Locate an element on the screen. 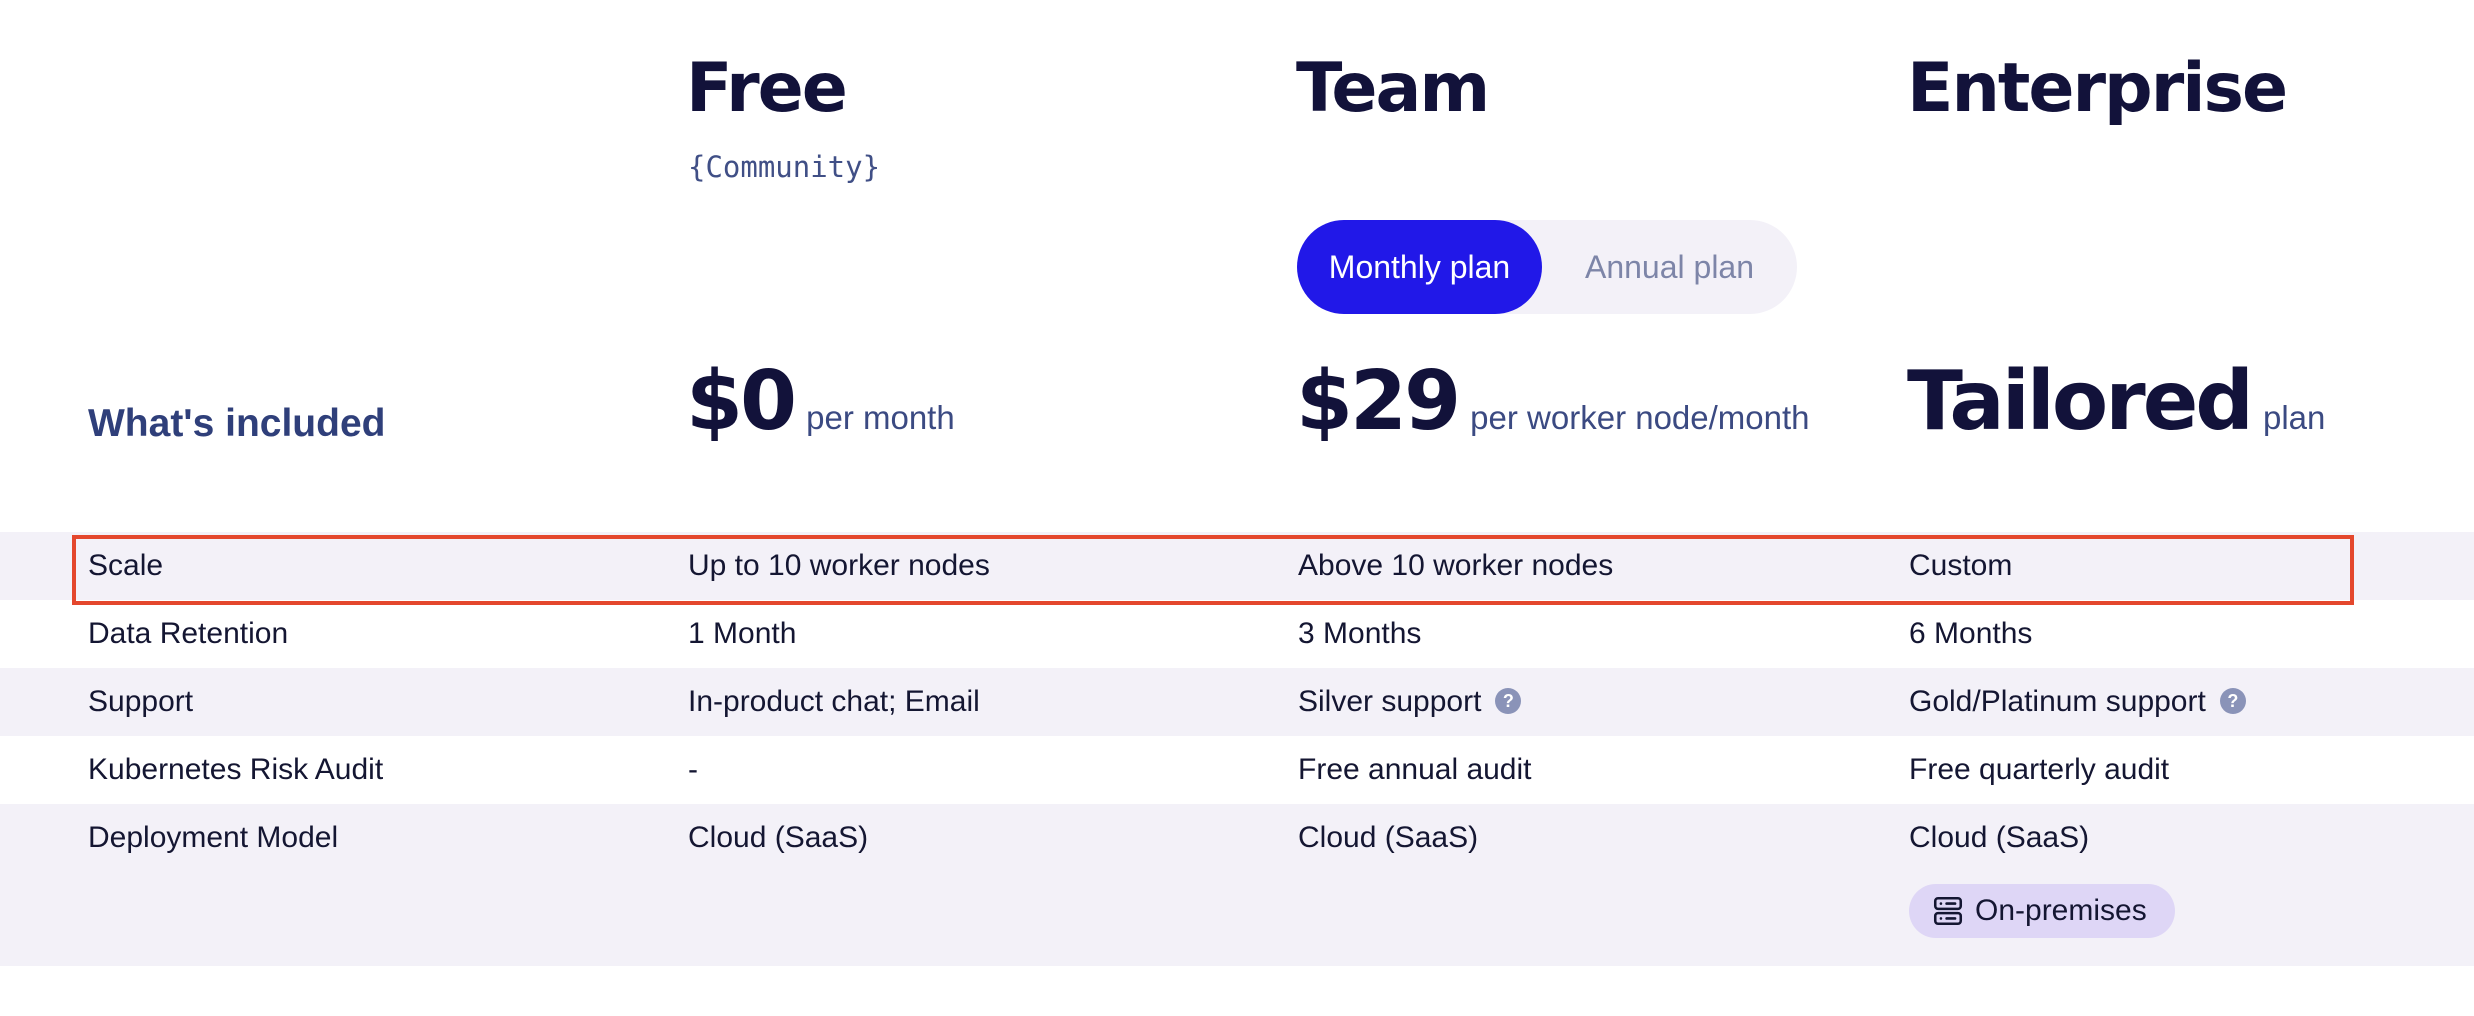 This screenshot has width=2474, height=1016. cell-enterprise: 6 Months is located at coordinates (1971, 633).